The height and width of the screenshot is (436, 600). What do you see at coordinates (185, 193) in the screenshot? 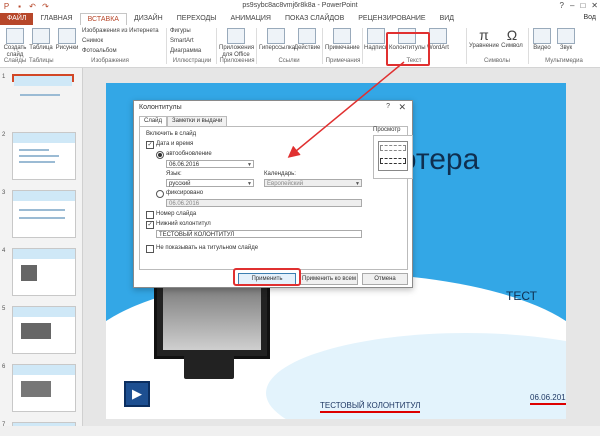
I see `fixed-label: фиксировано` at bounding box center [185, 193].